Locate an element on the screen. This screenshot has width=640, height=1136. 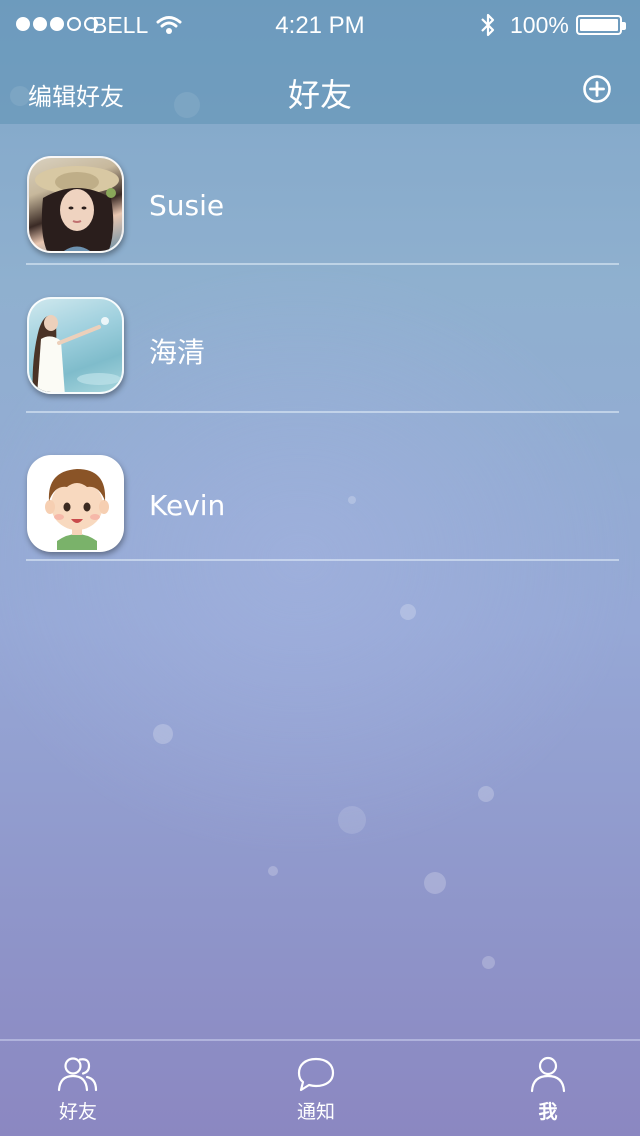
chat-bubble-icon is located at coordinates (316, 1074).